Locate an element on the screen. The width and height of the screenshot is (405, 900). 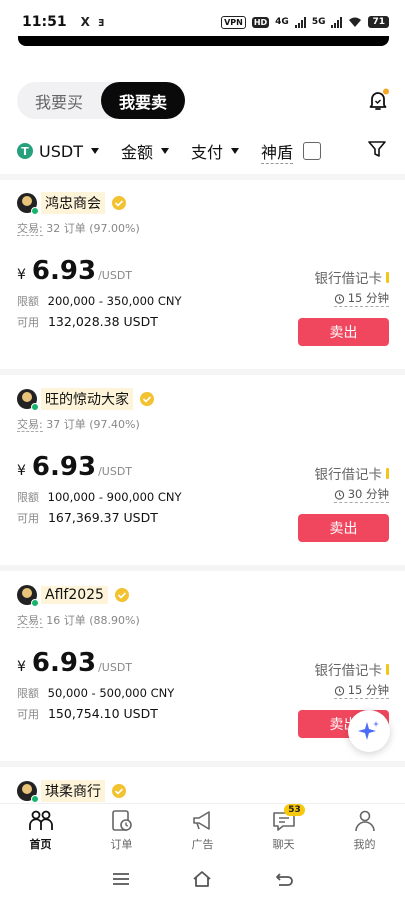
payment-method-label: 银行借记卡 is located at coordinates (348, 671).